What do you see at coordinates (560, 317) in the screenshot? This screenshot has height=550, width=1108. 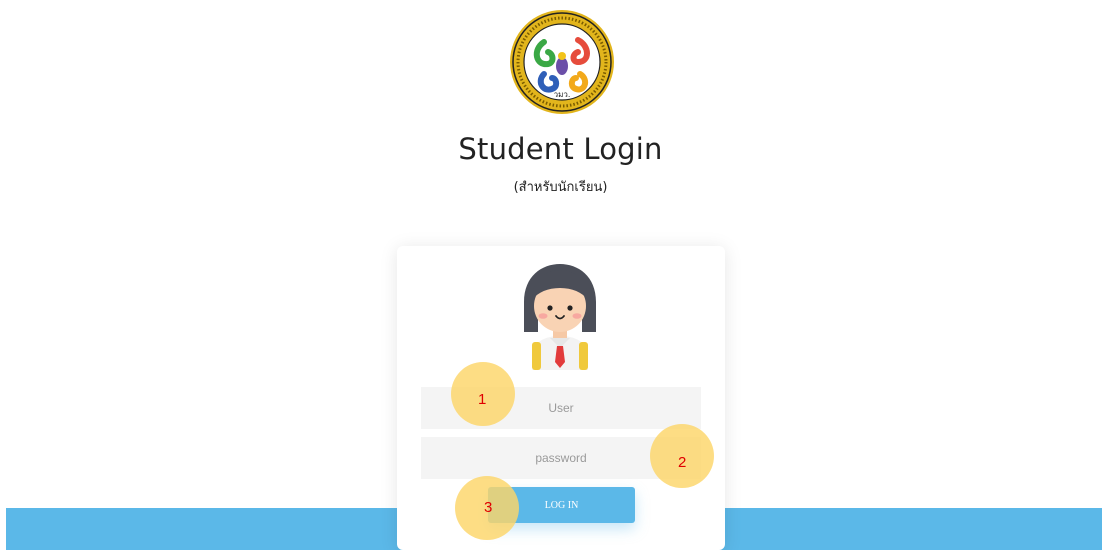 I see `student-avatar-icon` at bounding box center [560, 317].